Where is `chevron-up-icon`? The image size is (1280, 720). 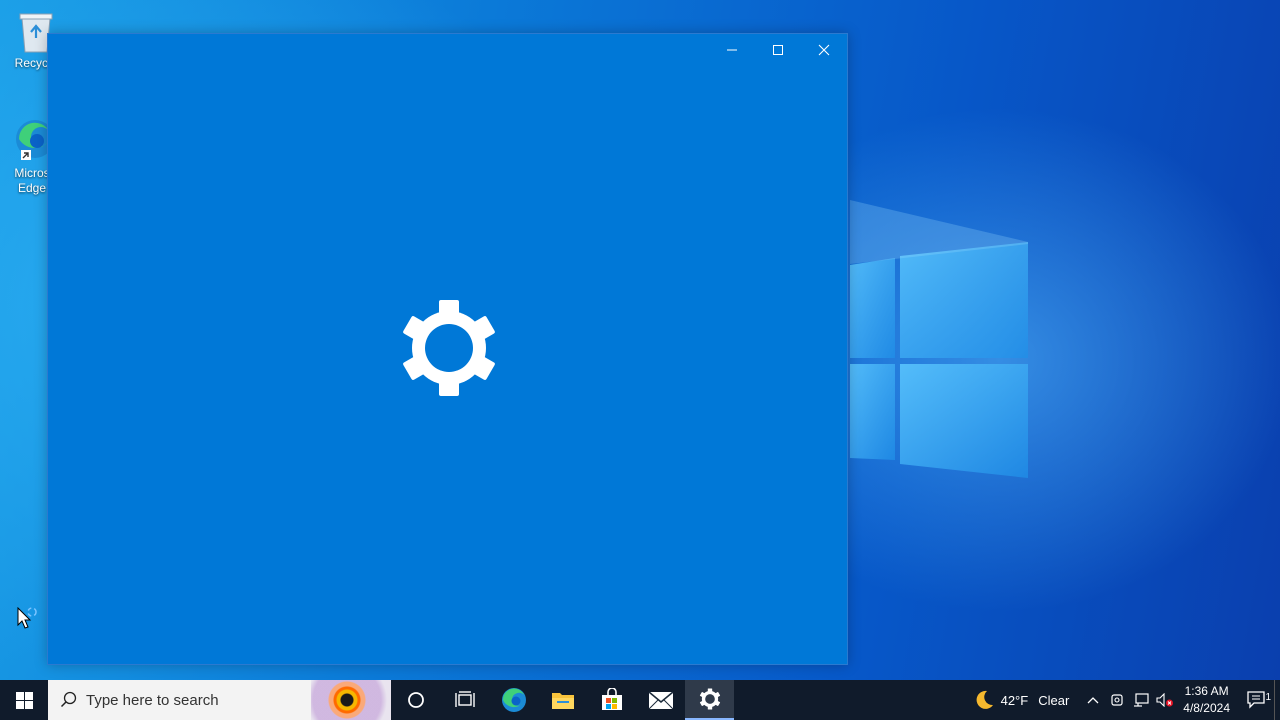 chevron-up-icon is located at coordinates (1093, 700).